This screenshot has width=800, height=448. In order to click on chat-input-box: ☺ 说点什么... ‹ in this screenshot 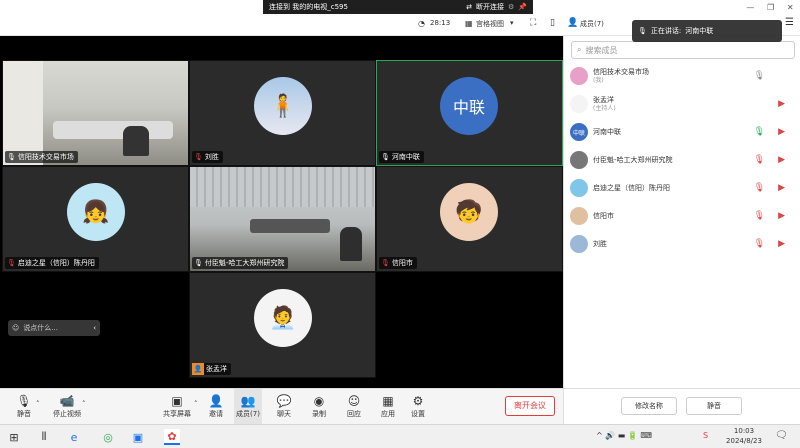, I will do `click(54, 328)`.